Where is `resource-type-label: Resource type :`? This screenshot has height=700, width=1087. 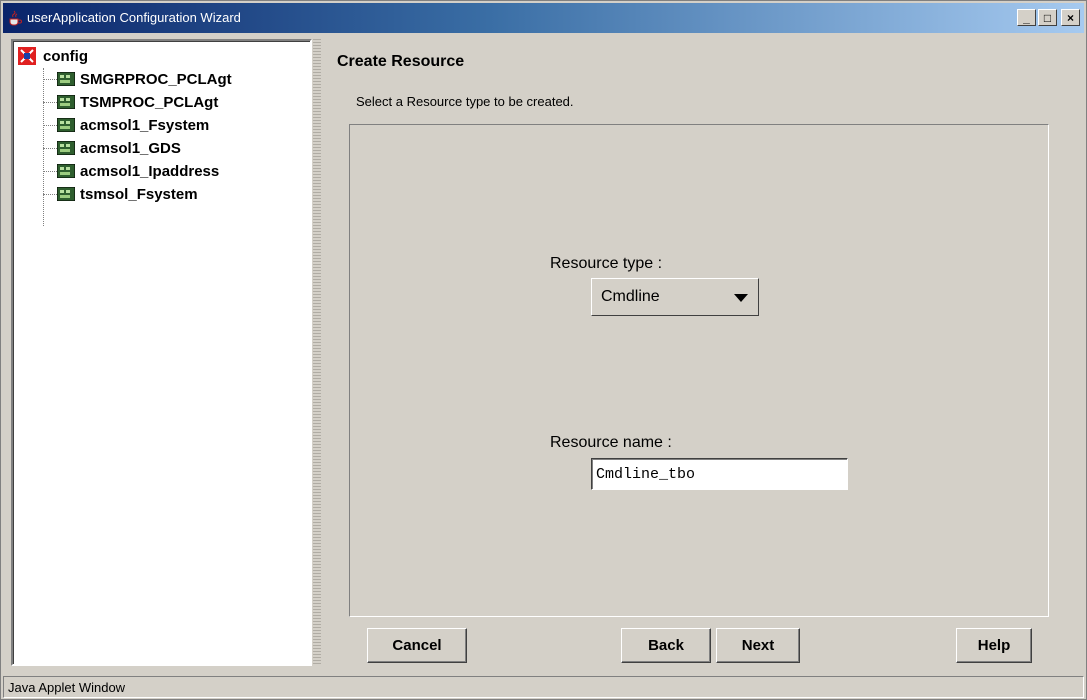
resource-type-label: Resource type : is located at coordinates (606, 263).